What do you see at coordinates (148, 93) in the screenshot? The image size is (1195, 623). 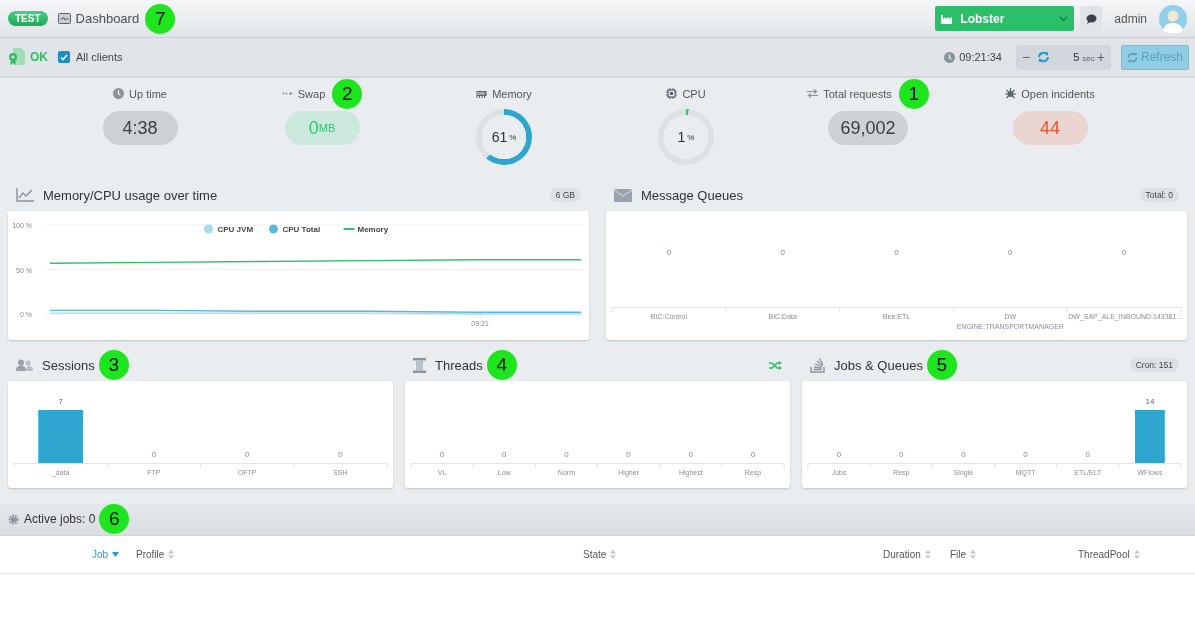 I see `stat-label: Up time` at bounding box center [148, 93].